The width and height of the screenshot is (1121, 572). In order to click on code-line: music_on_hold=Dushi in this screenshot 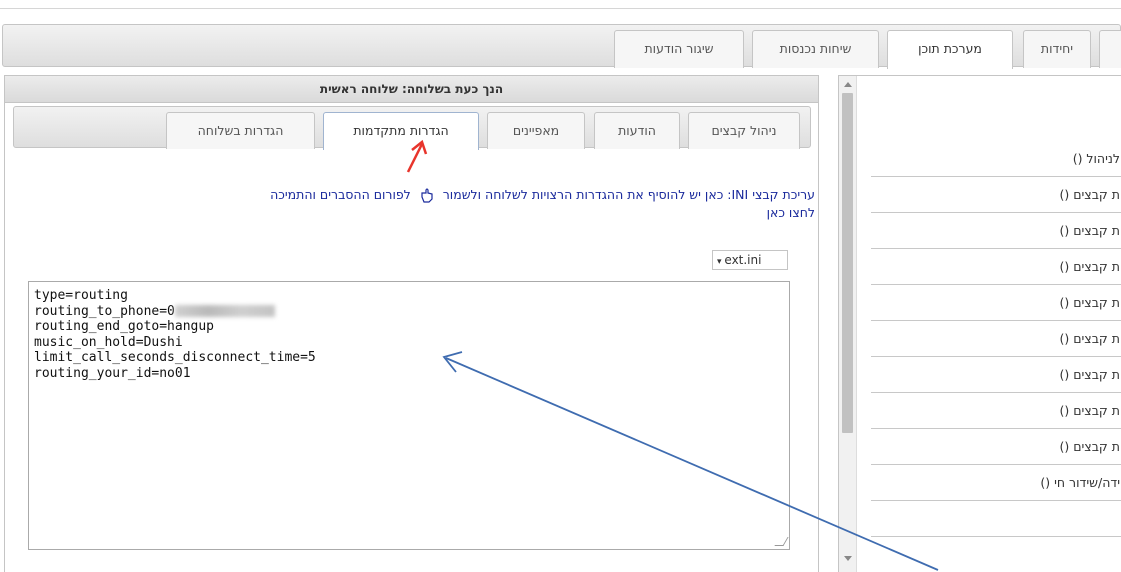, I will do `click(108, 342)`.